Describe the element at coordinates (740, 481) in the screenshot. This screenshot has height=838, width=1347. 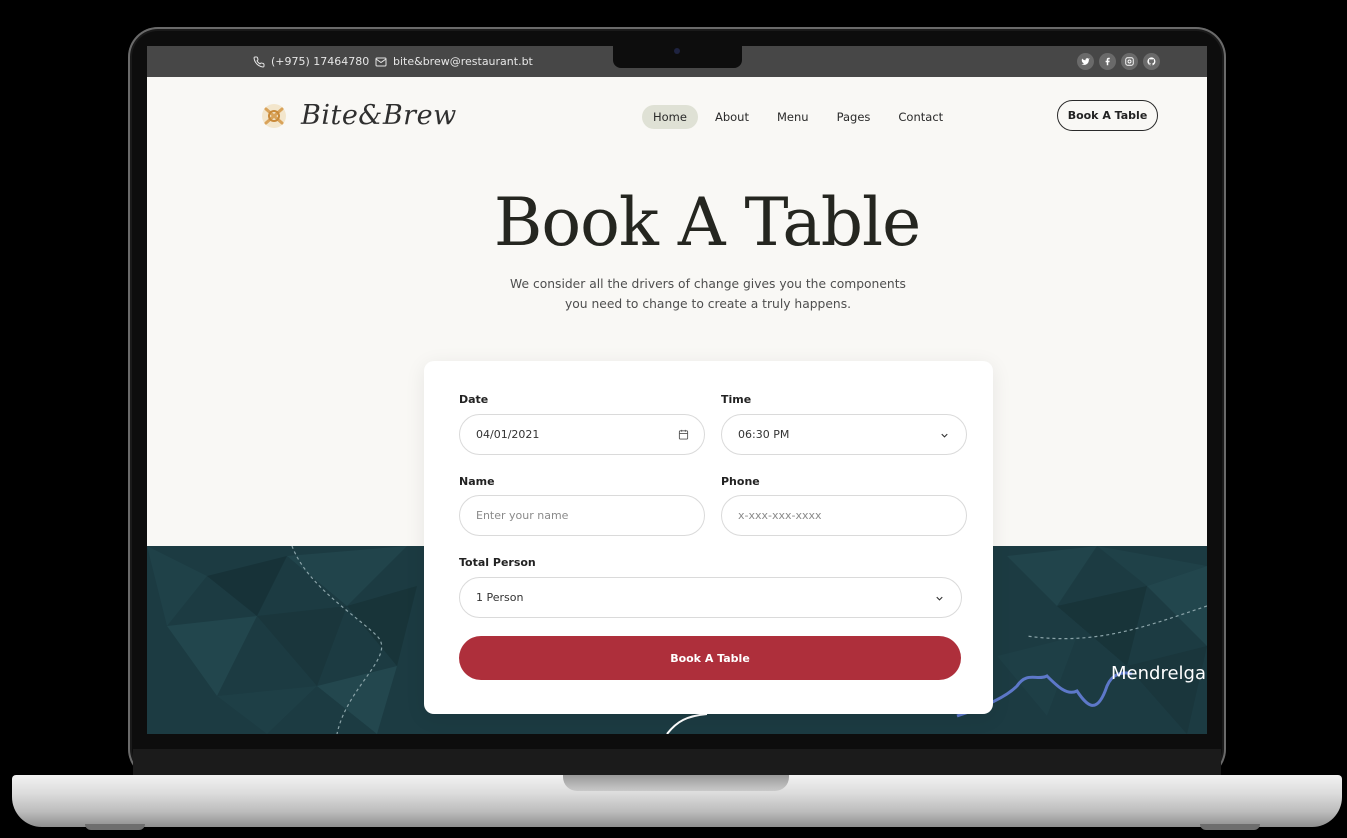
I see `phone-label: Phone` at that location.